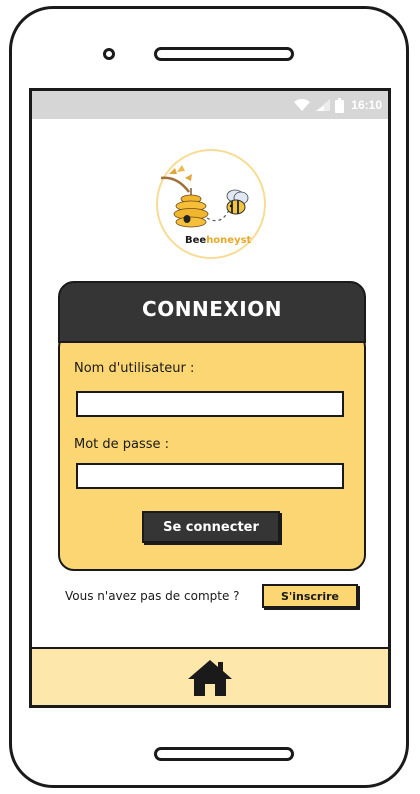 This screenshot has height=794, width=420. What do you see at coordinates (210, 105) in the screenshot?
I see `status-bar: 16:10` at bounding box center [210, 105].